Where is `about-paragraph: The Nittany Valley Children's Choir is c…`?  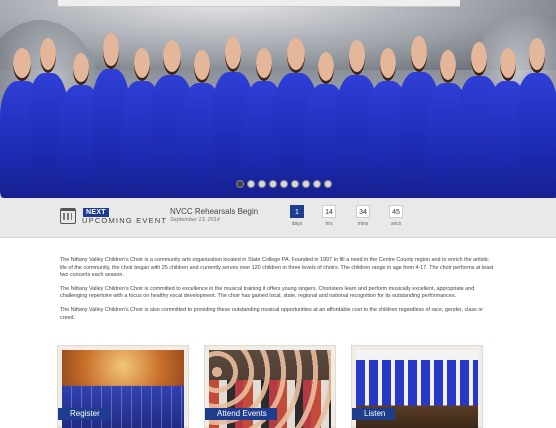
about-paragraph: The Nittany Valley Children's Choir is c… is located at coordinates (267, 292).